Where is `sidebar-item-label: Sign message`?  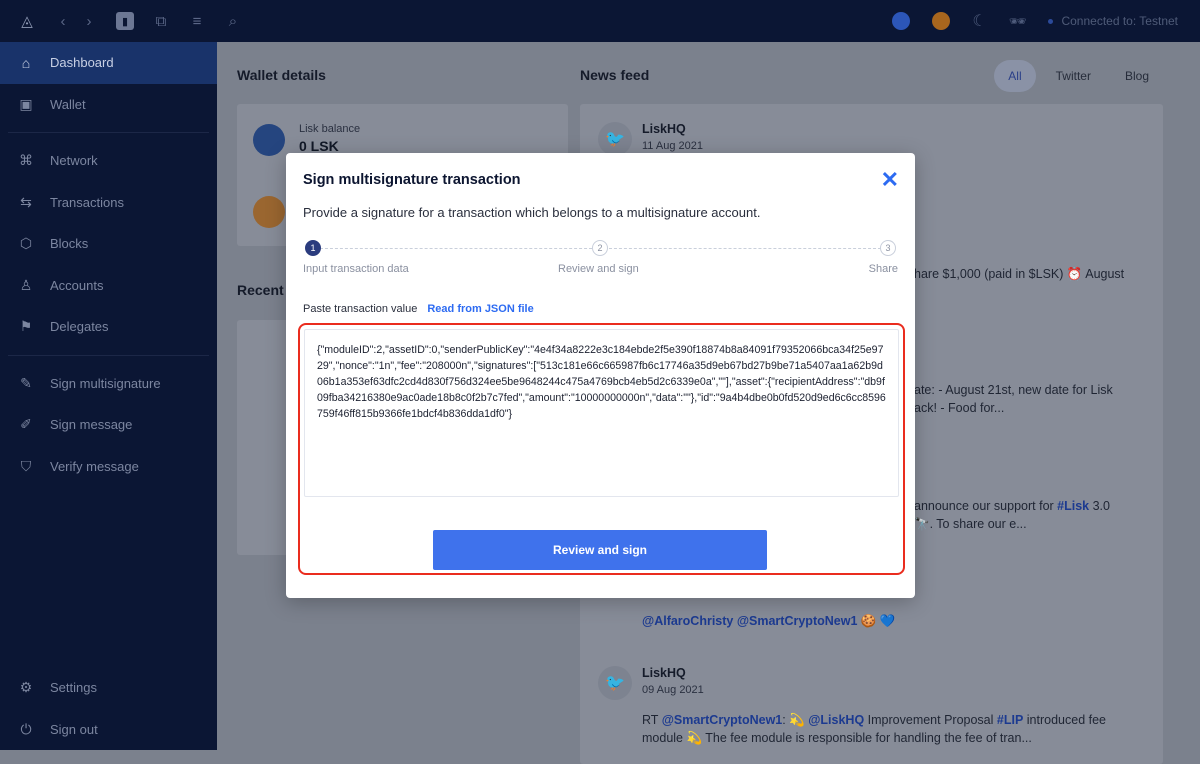
sidebar-item-label: Sign message is located at coordinates (91, 425).